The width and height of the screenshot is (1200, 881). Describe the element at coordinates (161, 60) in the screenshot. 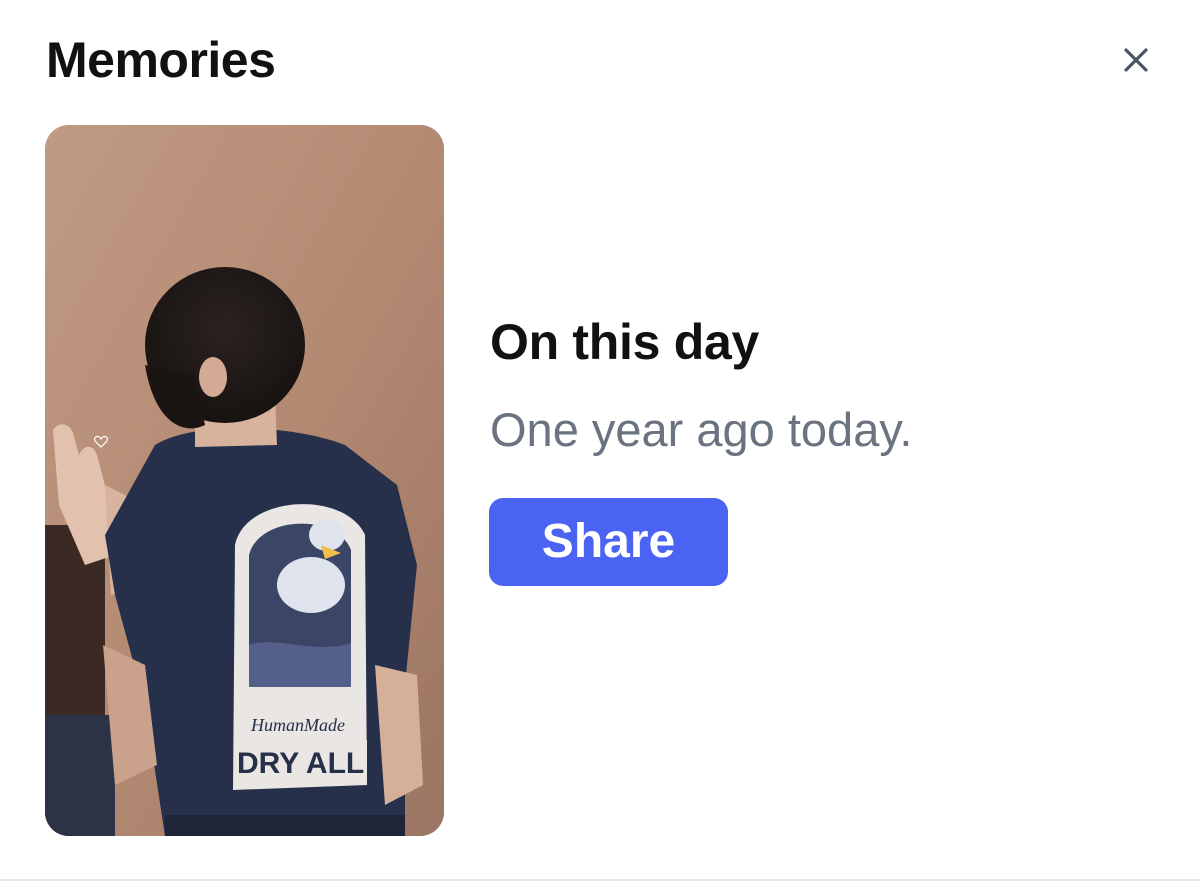

I see `panel-title: Memories` at that location.